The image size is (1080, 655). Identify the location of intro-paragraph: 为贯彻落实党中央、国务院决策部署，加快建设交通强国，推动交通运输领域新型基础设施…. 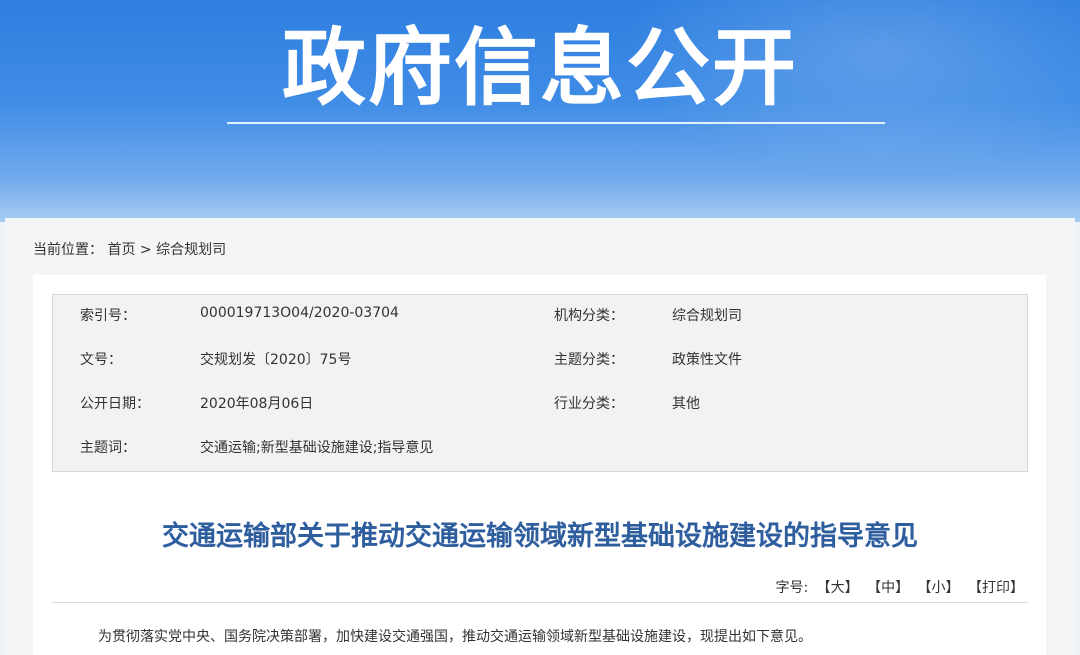
(455, 637).